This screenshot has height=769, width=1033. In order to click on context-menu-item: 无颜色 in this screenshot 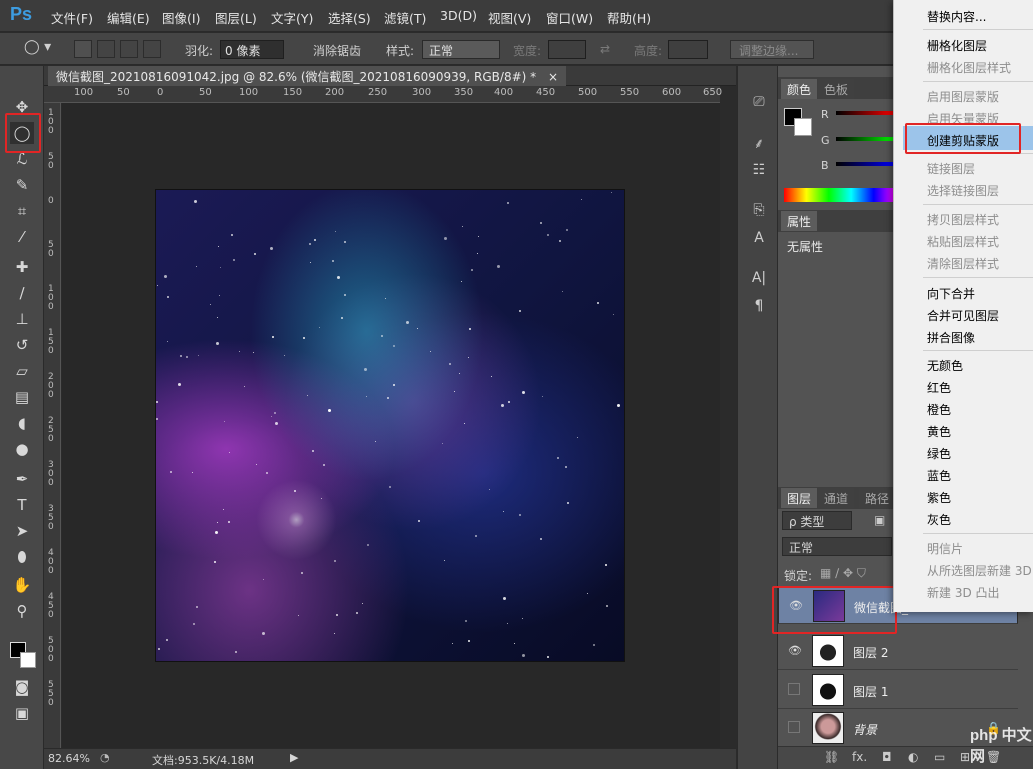, I will do `click(945, 365)`.